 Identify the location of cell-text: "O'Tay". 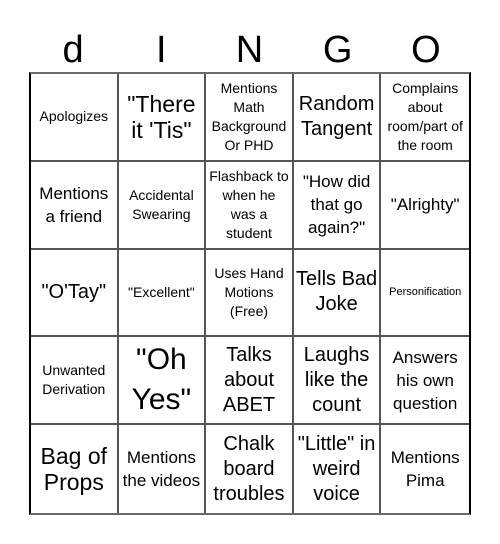
(74, 291).